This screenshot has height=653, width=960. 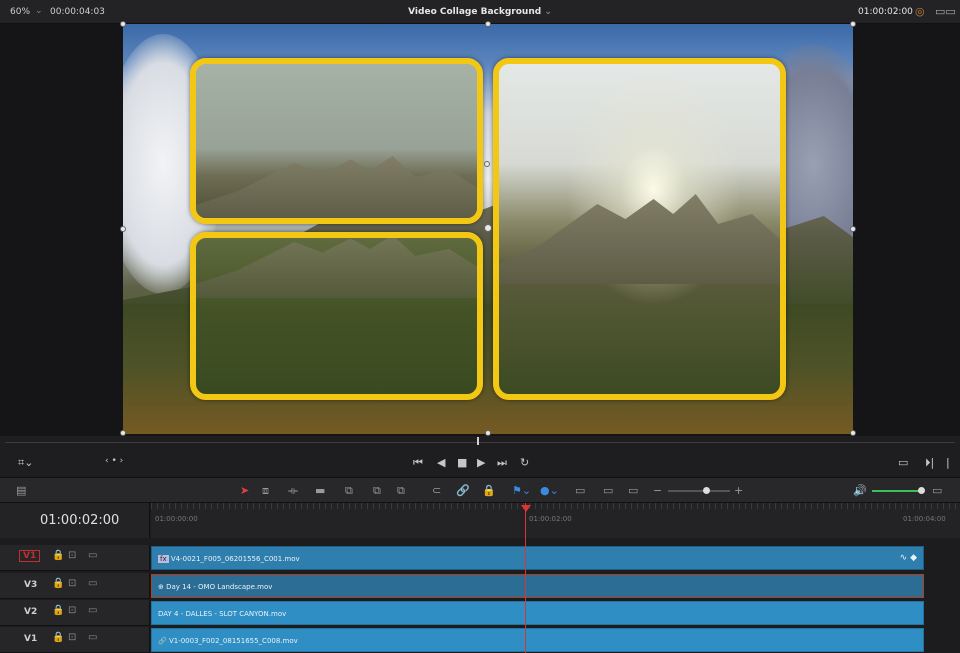 What do you see at coordinates (537, 640) in the screenshot?
I see `timeline-clip: 🔗 V1-0003_F002_08151655_C008.mov` at bounding box center [537, 640].